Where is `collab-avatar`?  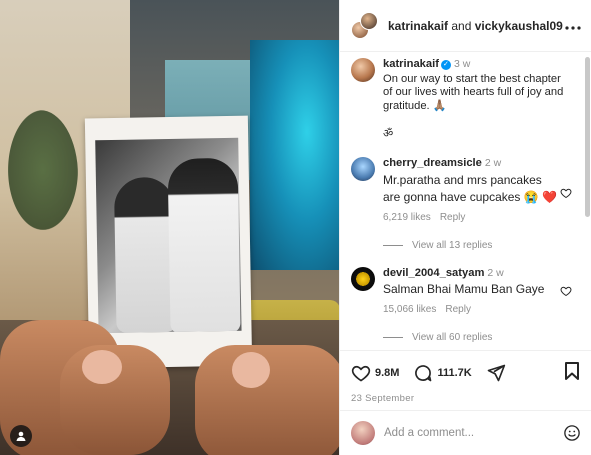
collab-avatar is located at coordinates (365, 25).